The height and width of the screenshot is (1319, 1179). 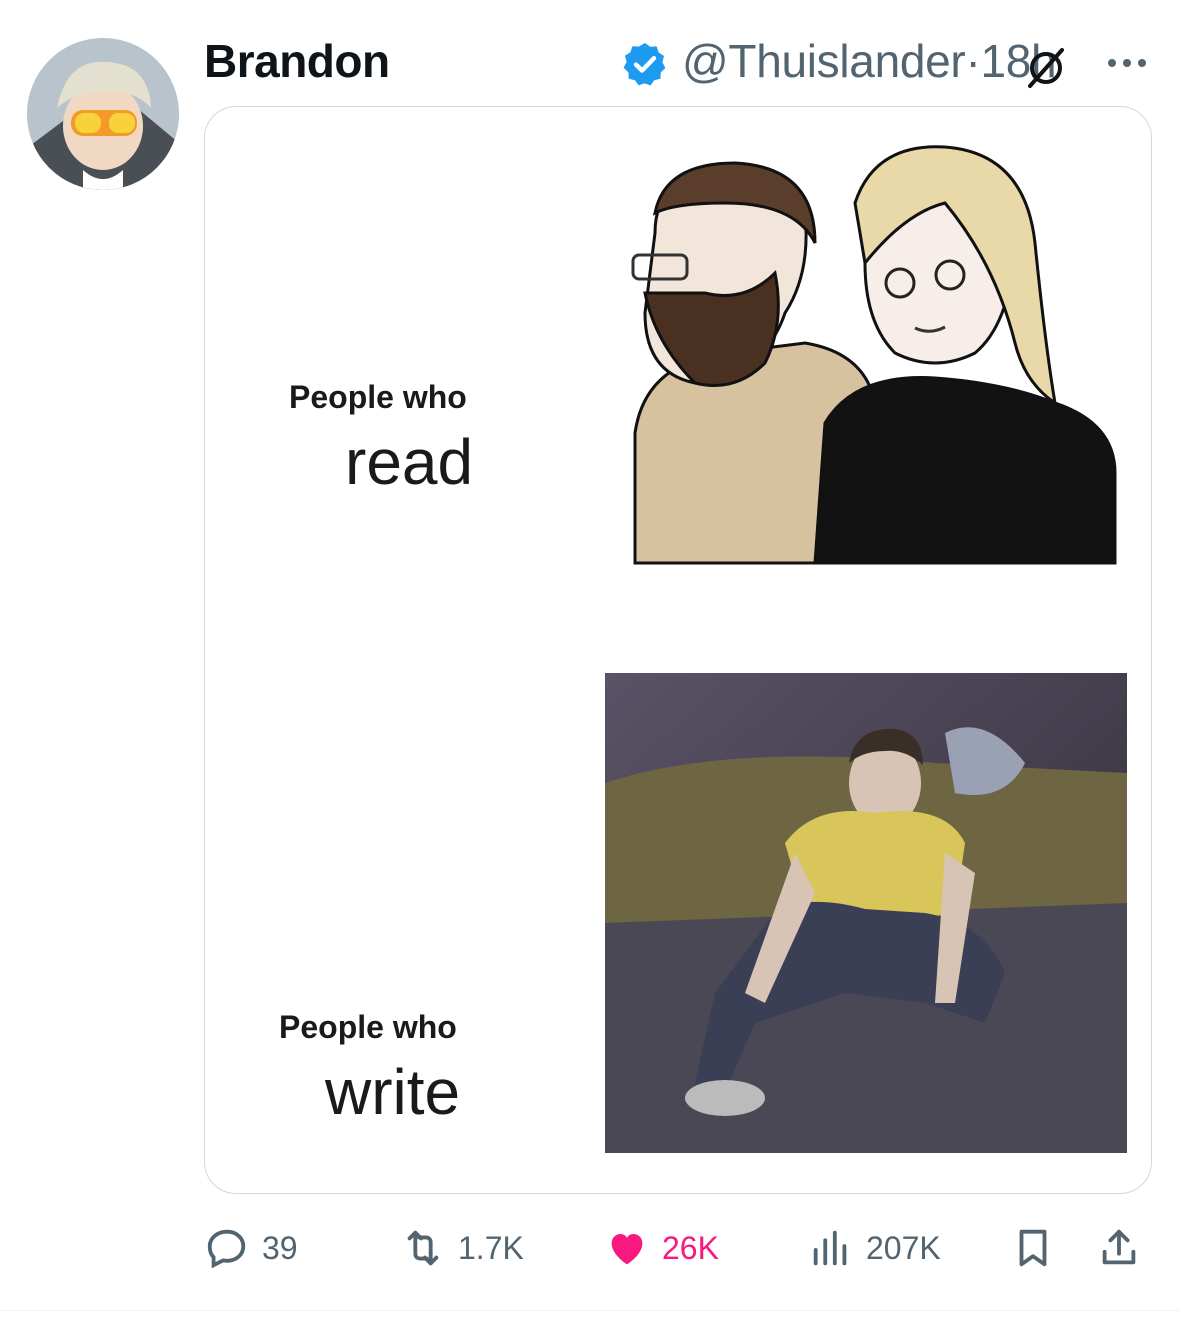 I want to click on meme-top-caption-line2: read, so click(x=409, y=462).